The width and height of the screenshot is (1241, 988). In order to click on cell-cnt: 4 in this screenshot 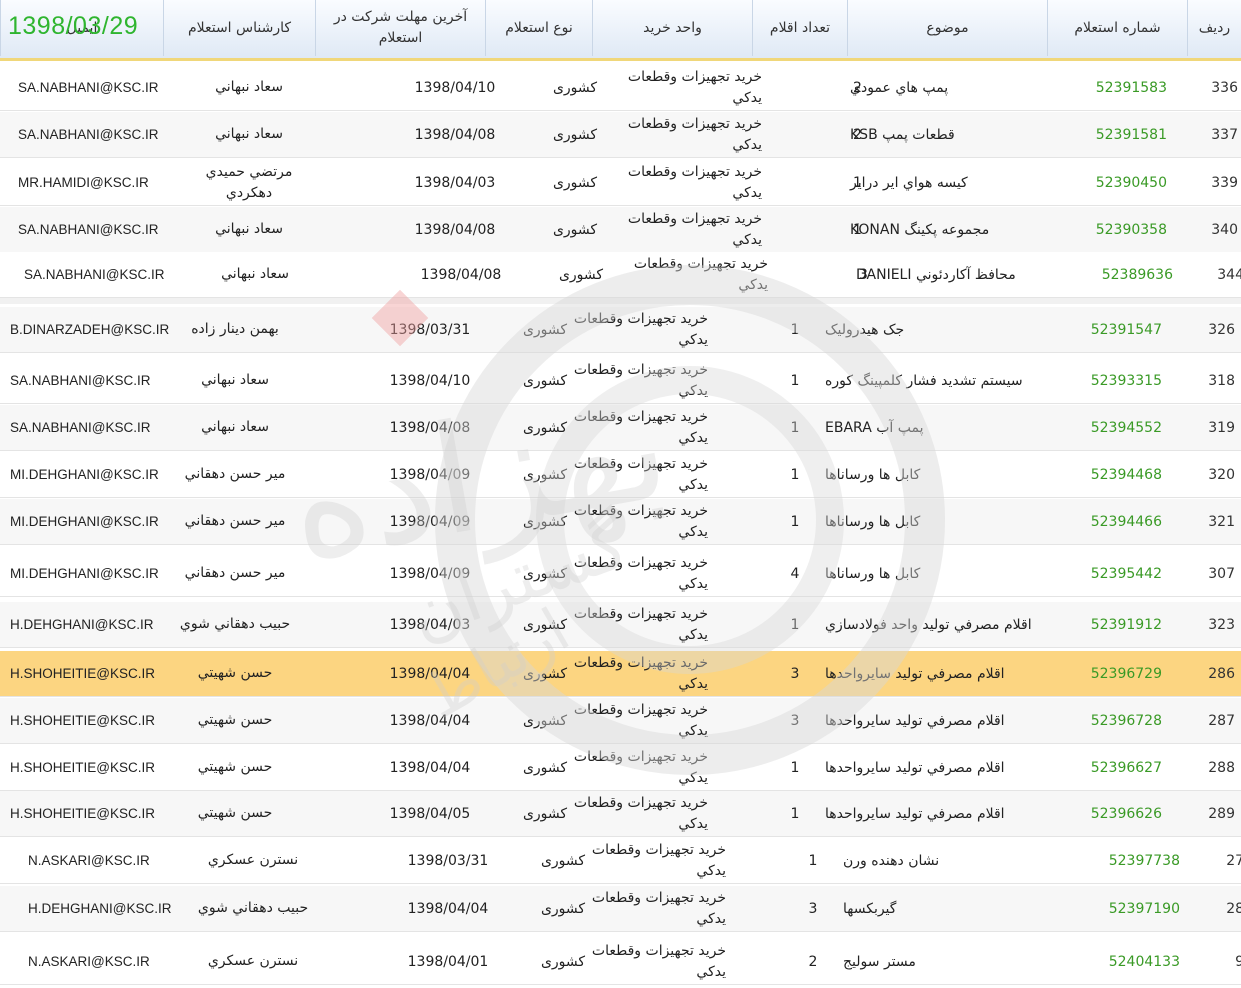, I will do `click(795, 573)`.